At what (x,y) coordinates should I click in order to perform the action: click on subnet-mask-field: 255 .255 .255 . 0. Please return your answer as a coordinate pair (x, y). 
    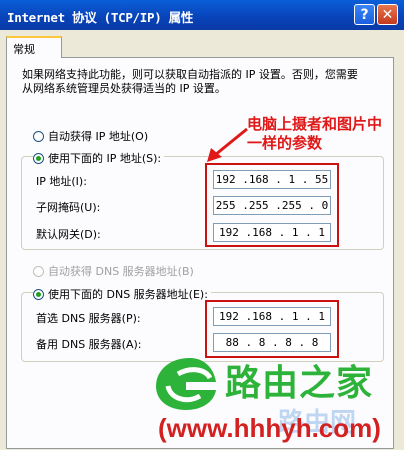
    Looking at the image, I should click on (272, 205).